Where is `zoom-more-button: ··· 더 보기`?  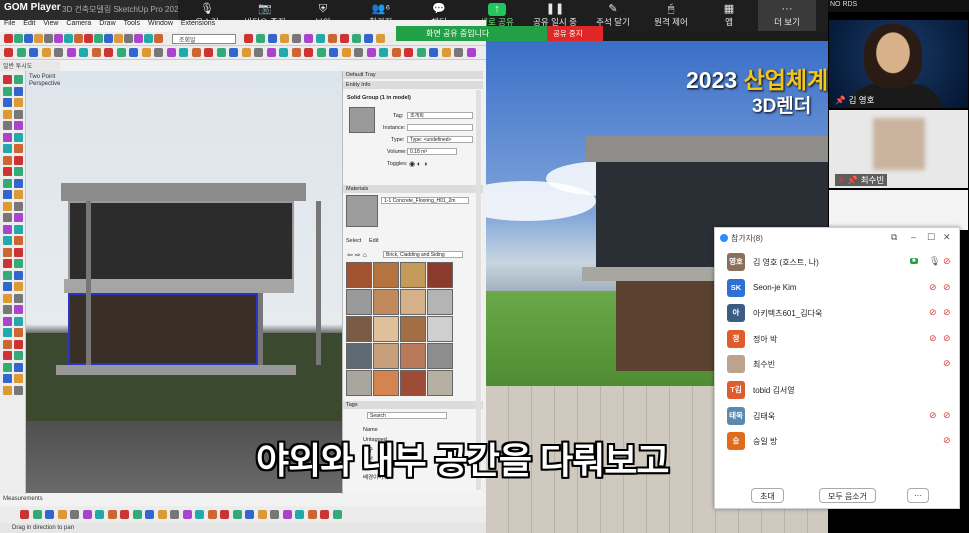 zoom-more-button: ··· 더 보기 is located at coordinates (787, 15).